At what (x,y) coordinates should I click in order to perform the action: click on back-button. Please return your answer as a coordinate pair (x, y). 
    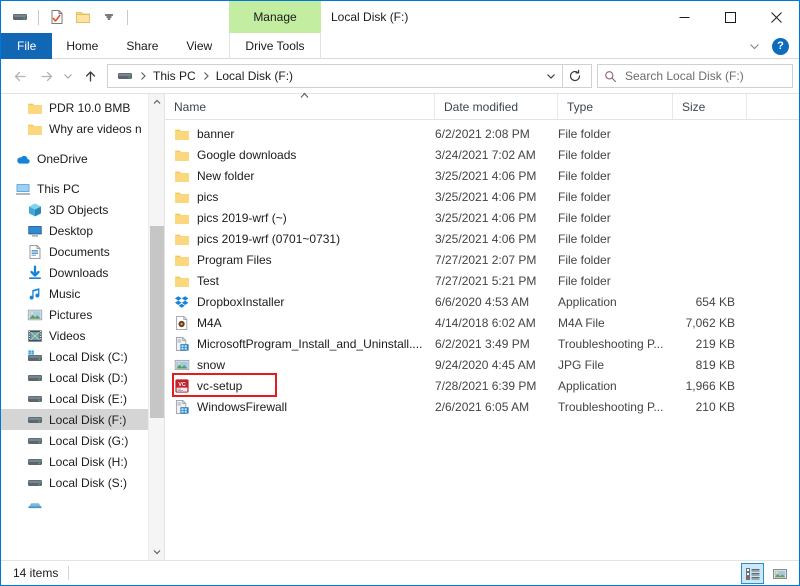
    Looking at the image, I should click on (20, 76).